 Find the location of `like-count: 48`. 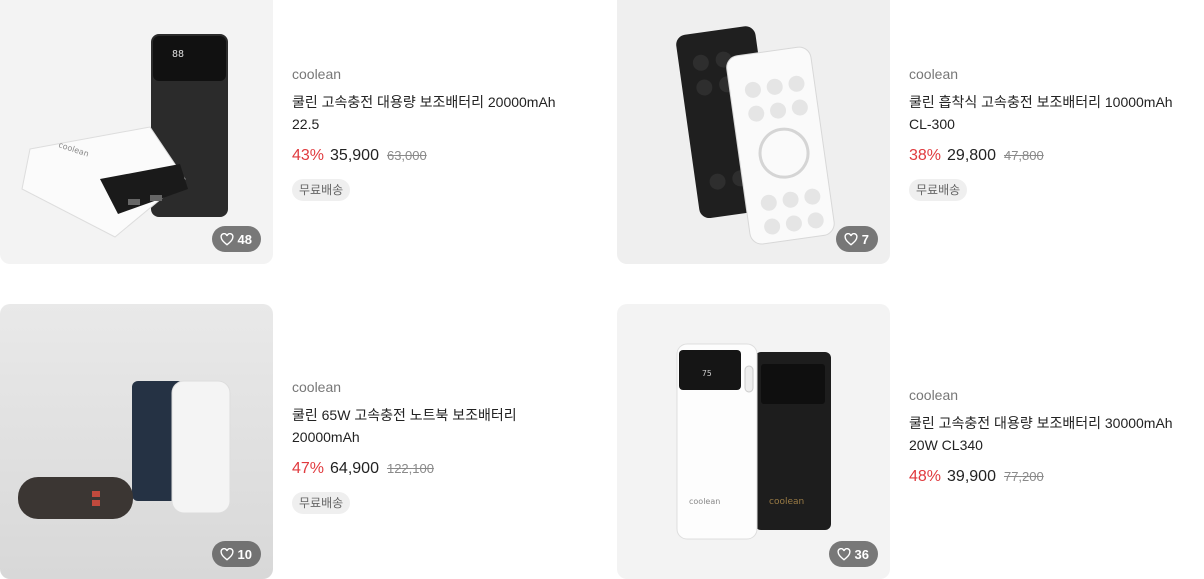

like-count: 48 is located at coordinates (244, 239).